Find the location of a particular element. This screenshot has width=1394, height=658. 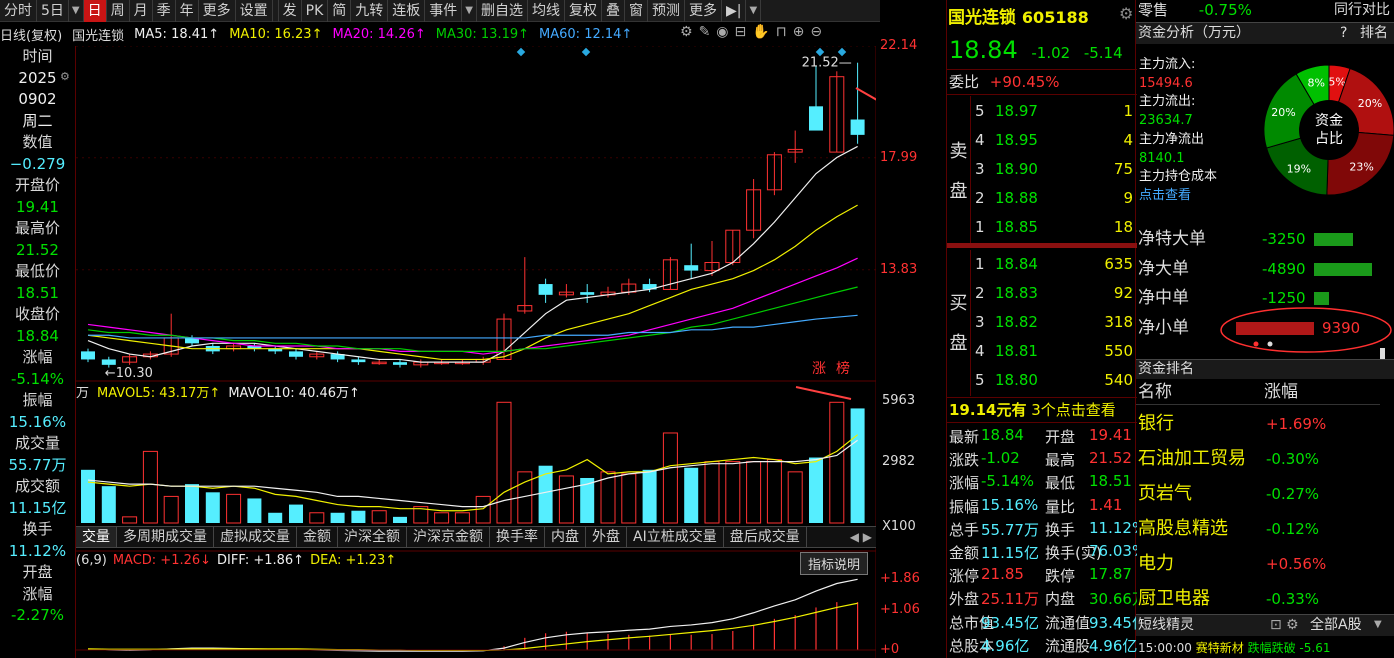

rank-col-pct: 涨幅 is located at coordinates (1281, 392).